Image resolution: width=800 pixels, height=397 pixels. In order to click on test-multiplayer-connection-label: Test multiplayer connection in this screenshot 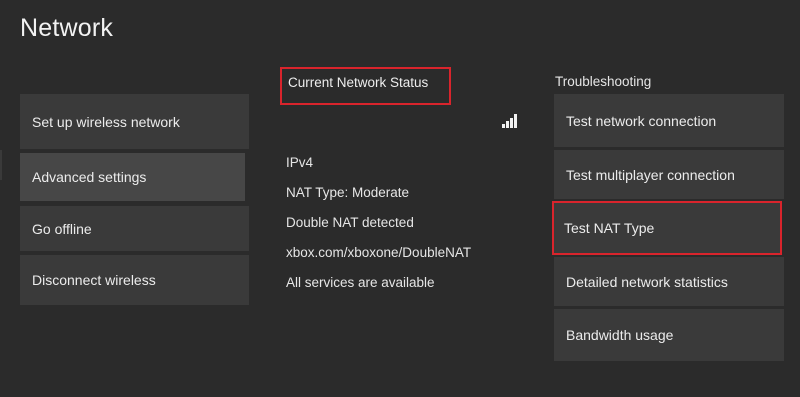, I will do `click(650, 174)`.